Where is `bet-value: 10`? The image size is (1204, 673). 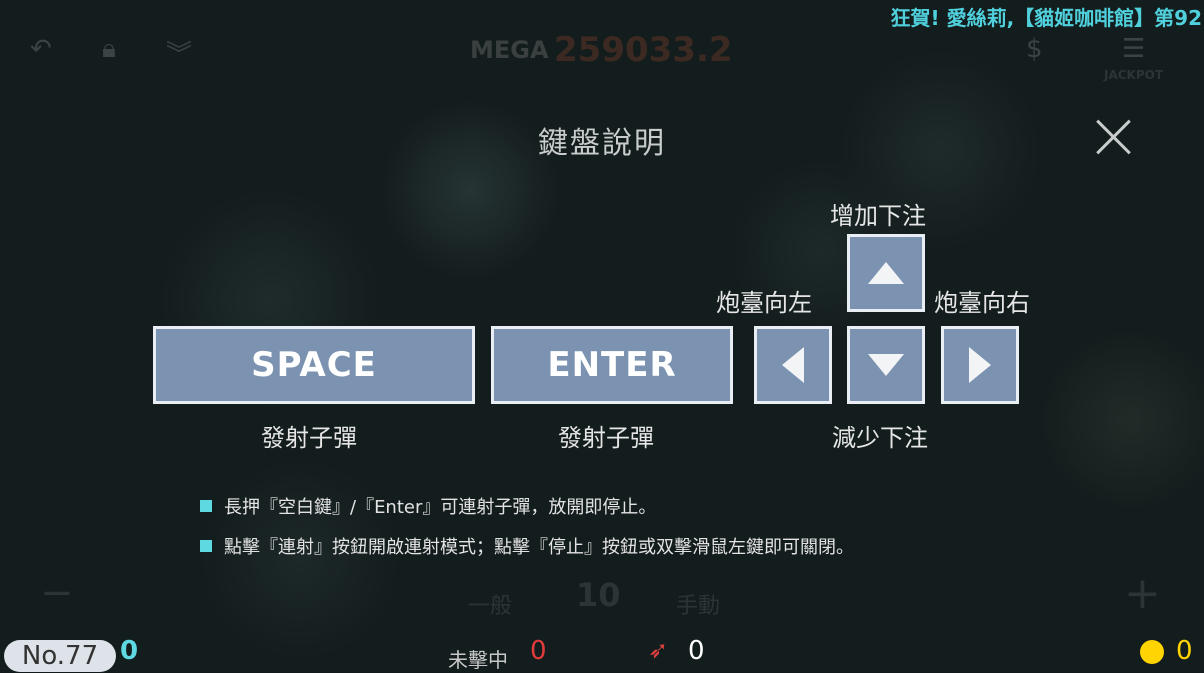
bet-value: 10 is located at coordinates (598, 595).